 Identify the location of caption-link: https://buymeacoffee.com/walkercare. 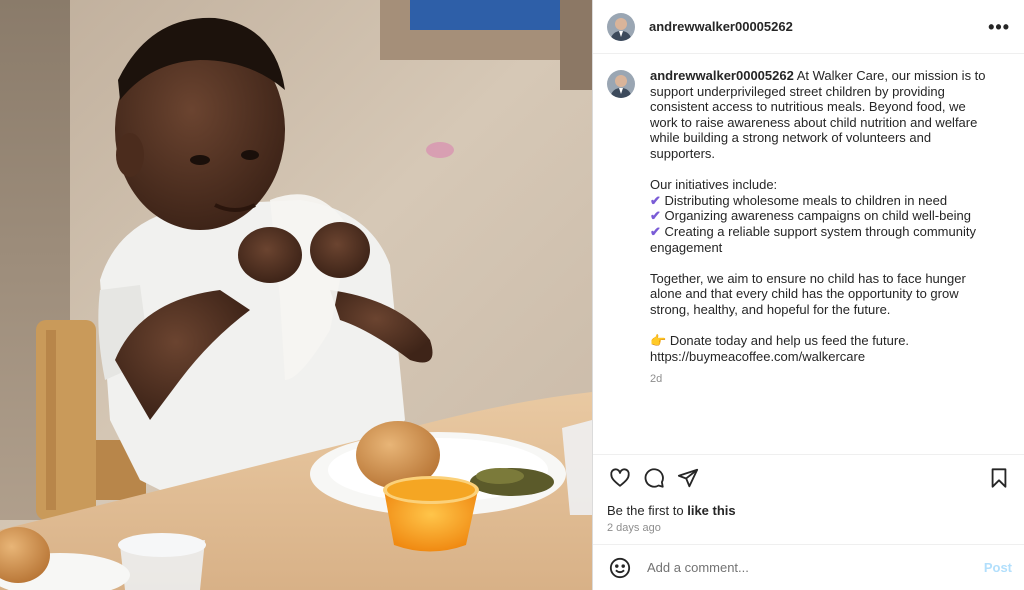
(822, 357).